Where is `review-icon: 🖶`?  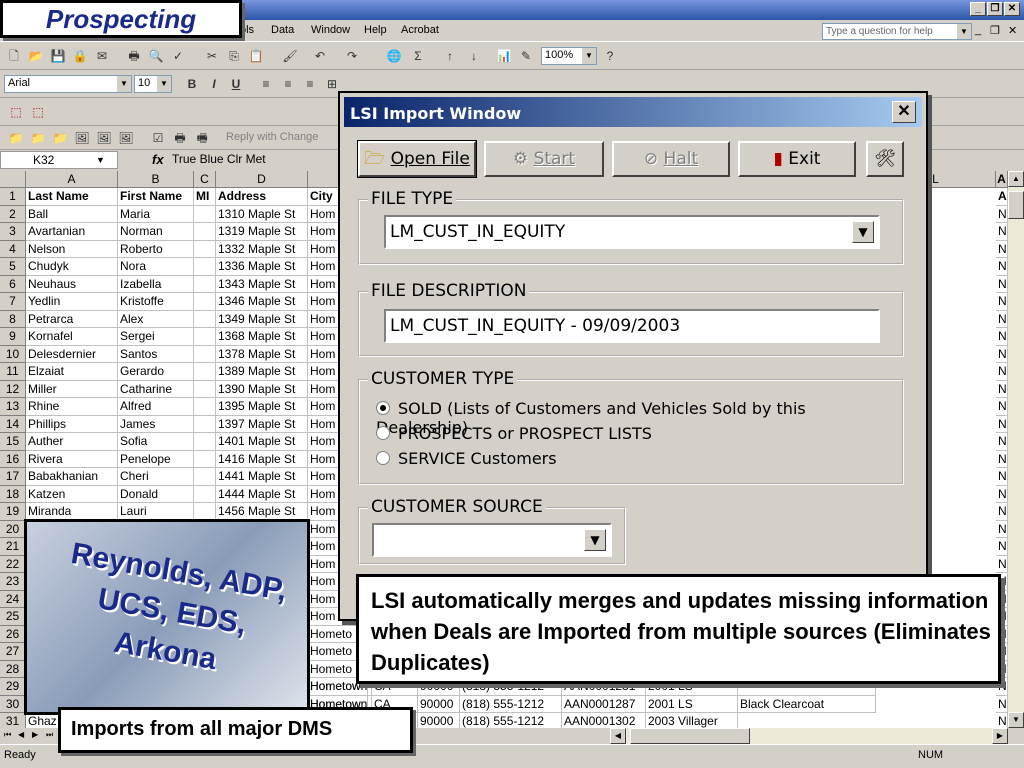
review-icon: 🖶 is located at coordinates (180, 138).